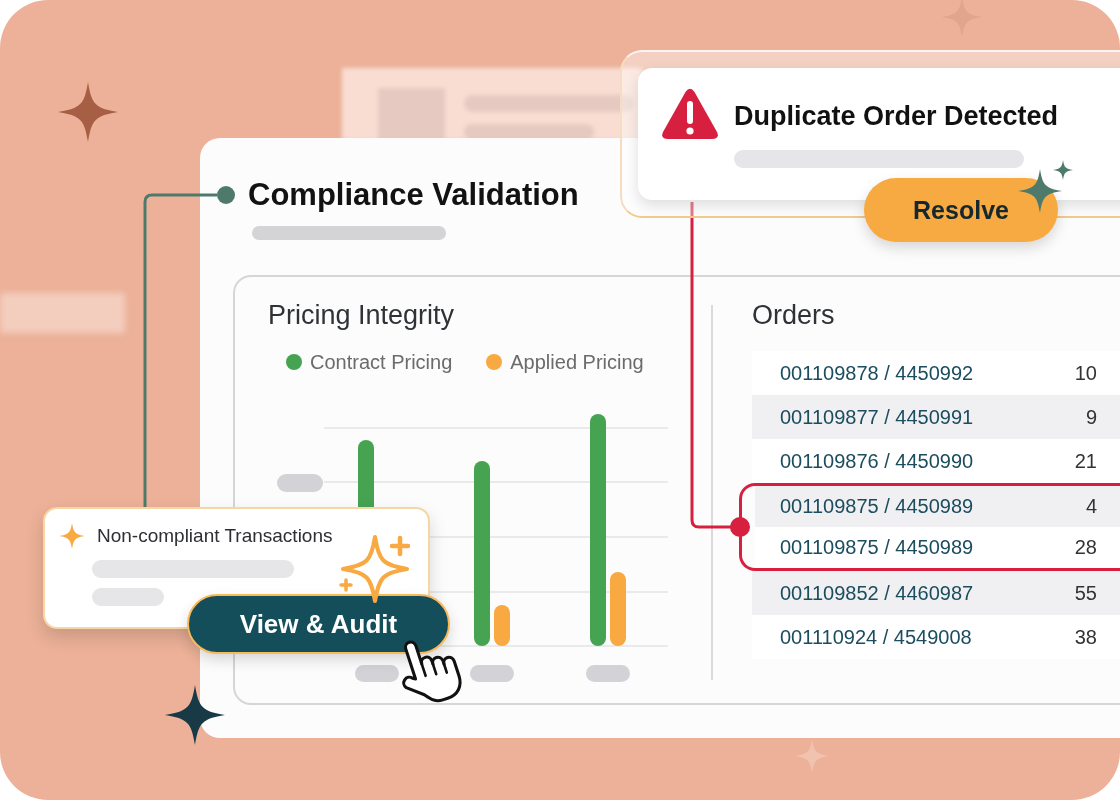  What do you see at coordinates (362, 315) in the screenshot?
I see `section-title: Pricing Integrity` at bounding box center [362, 315].